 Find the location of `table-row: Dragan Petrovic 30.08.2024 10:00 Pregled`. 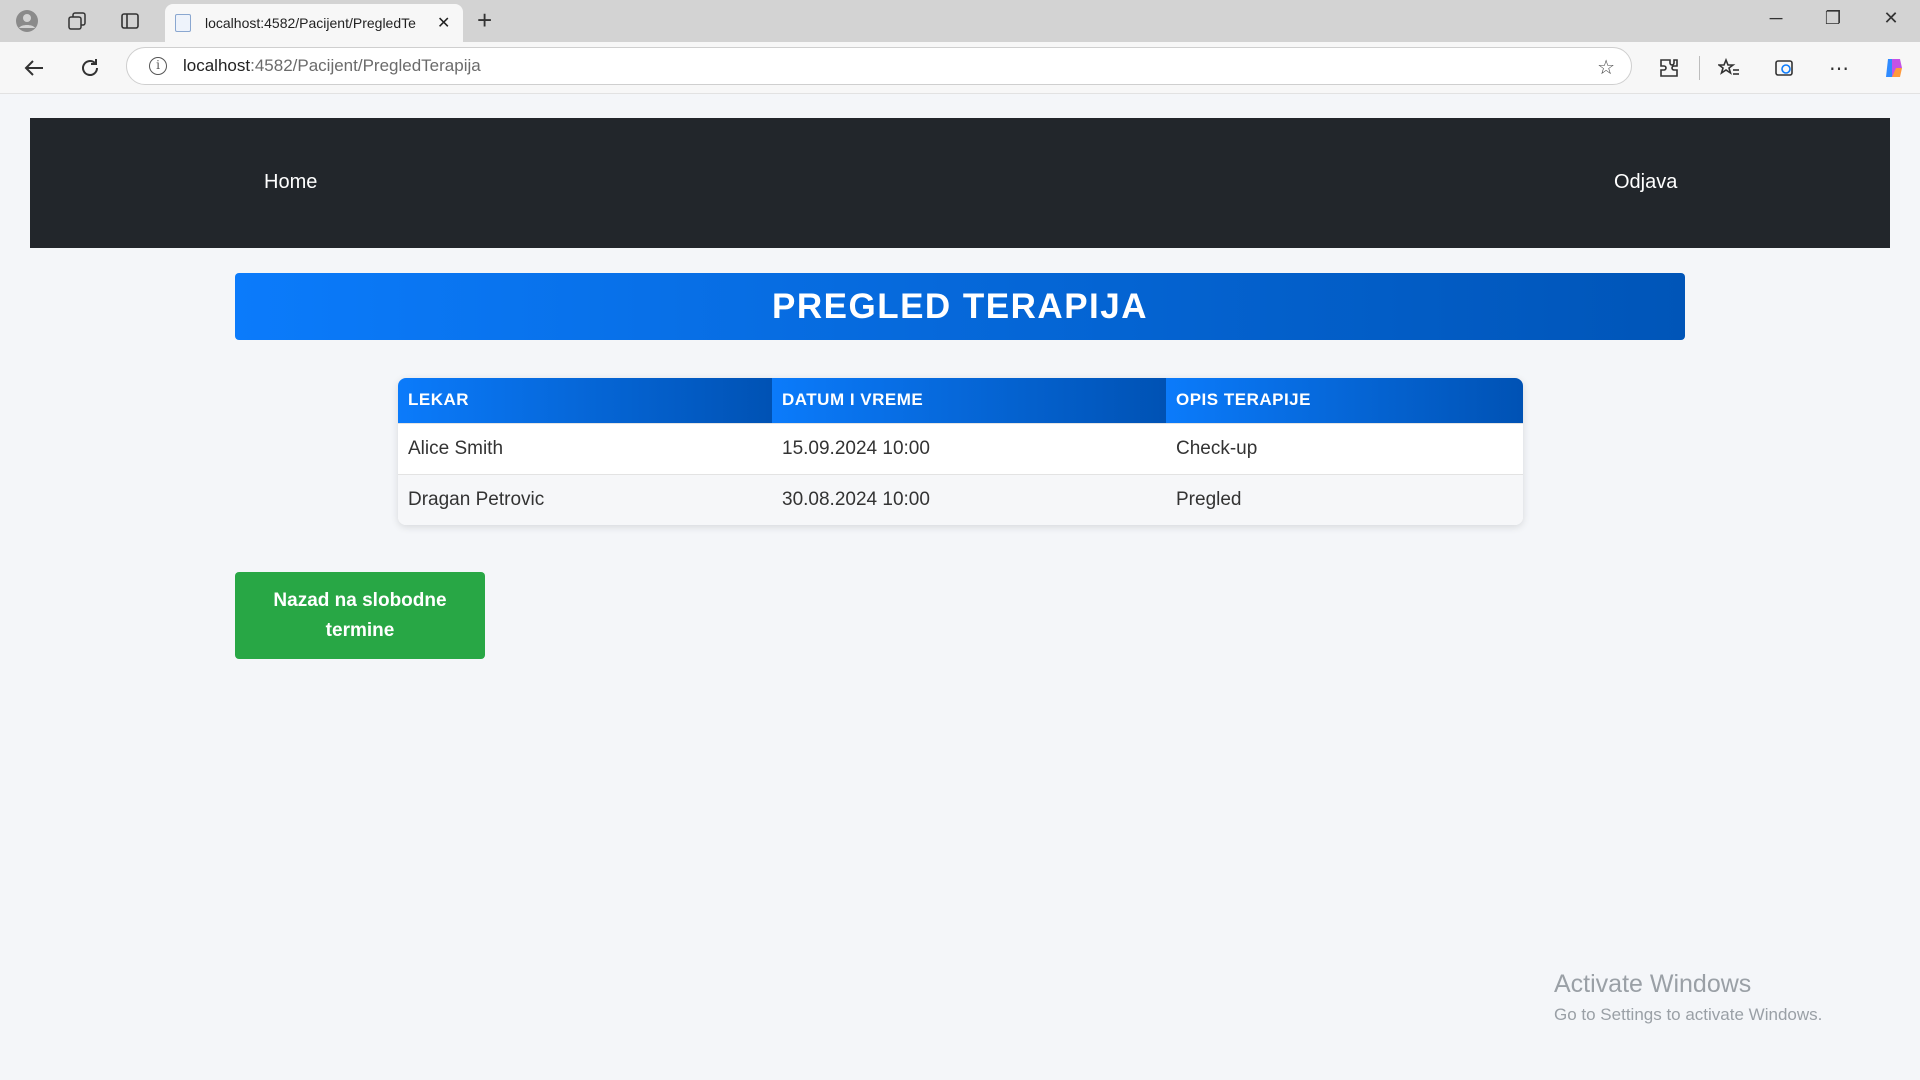

table-row: Dragan Petrovic 30.08.2024 10:00 Pregled is located at coordinates (960, 499).